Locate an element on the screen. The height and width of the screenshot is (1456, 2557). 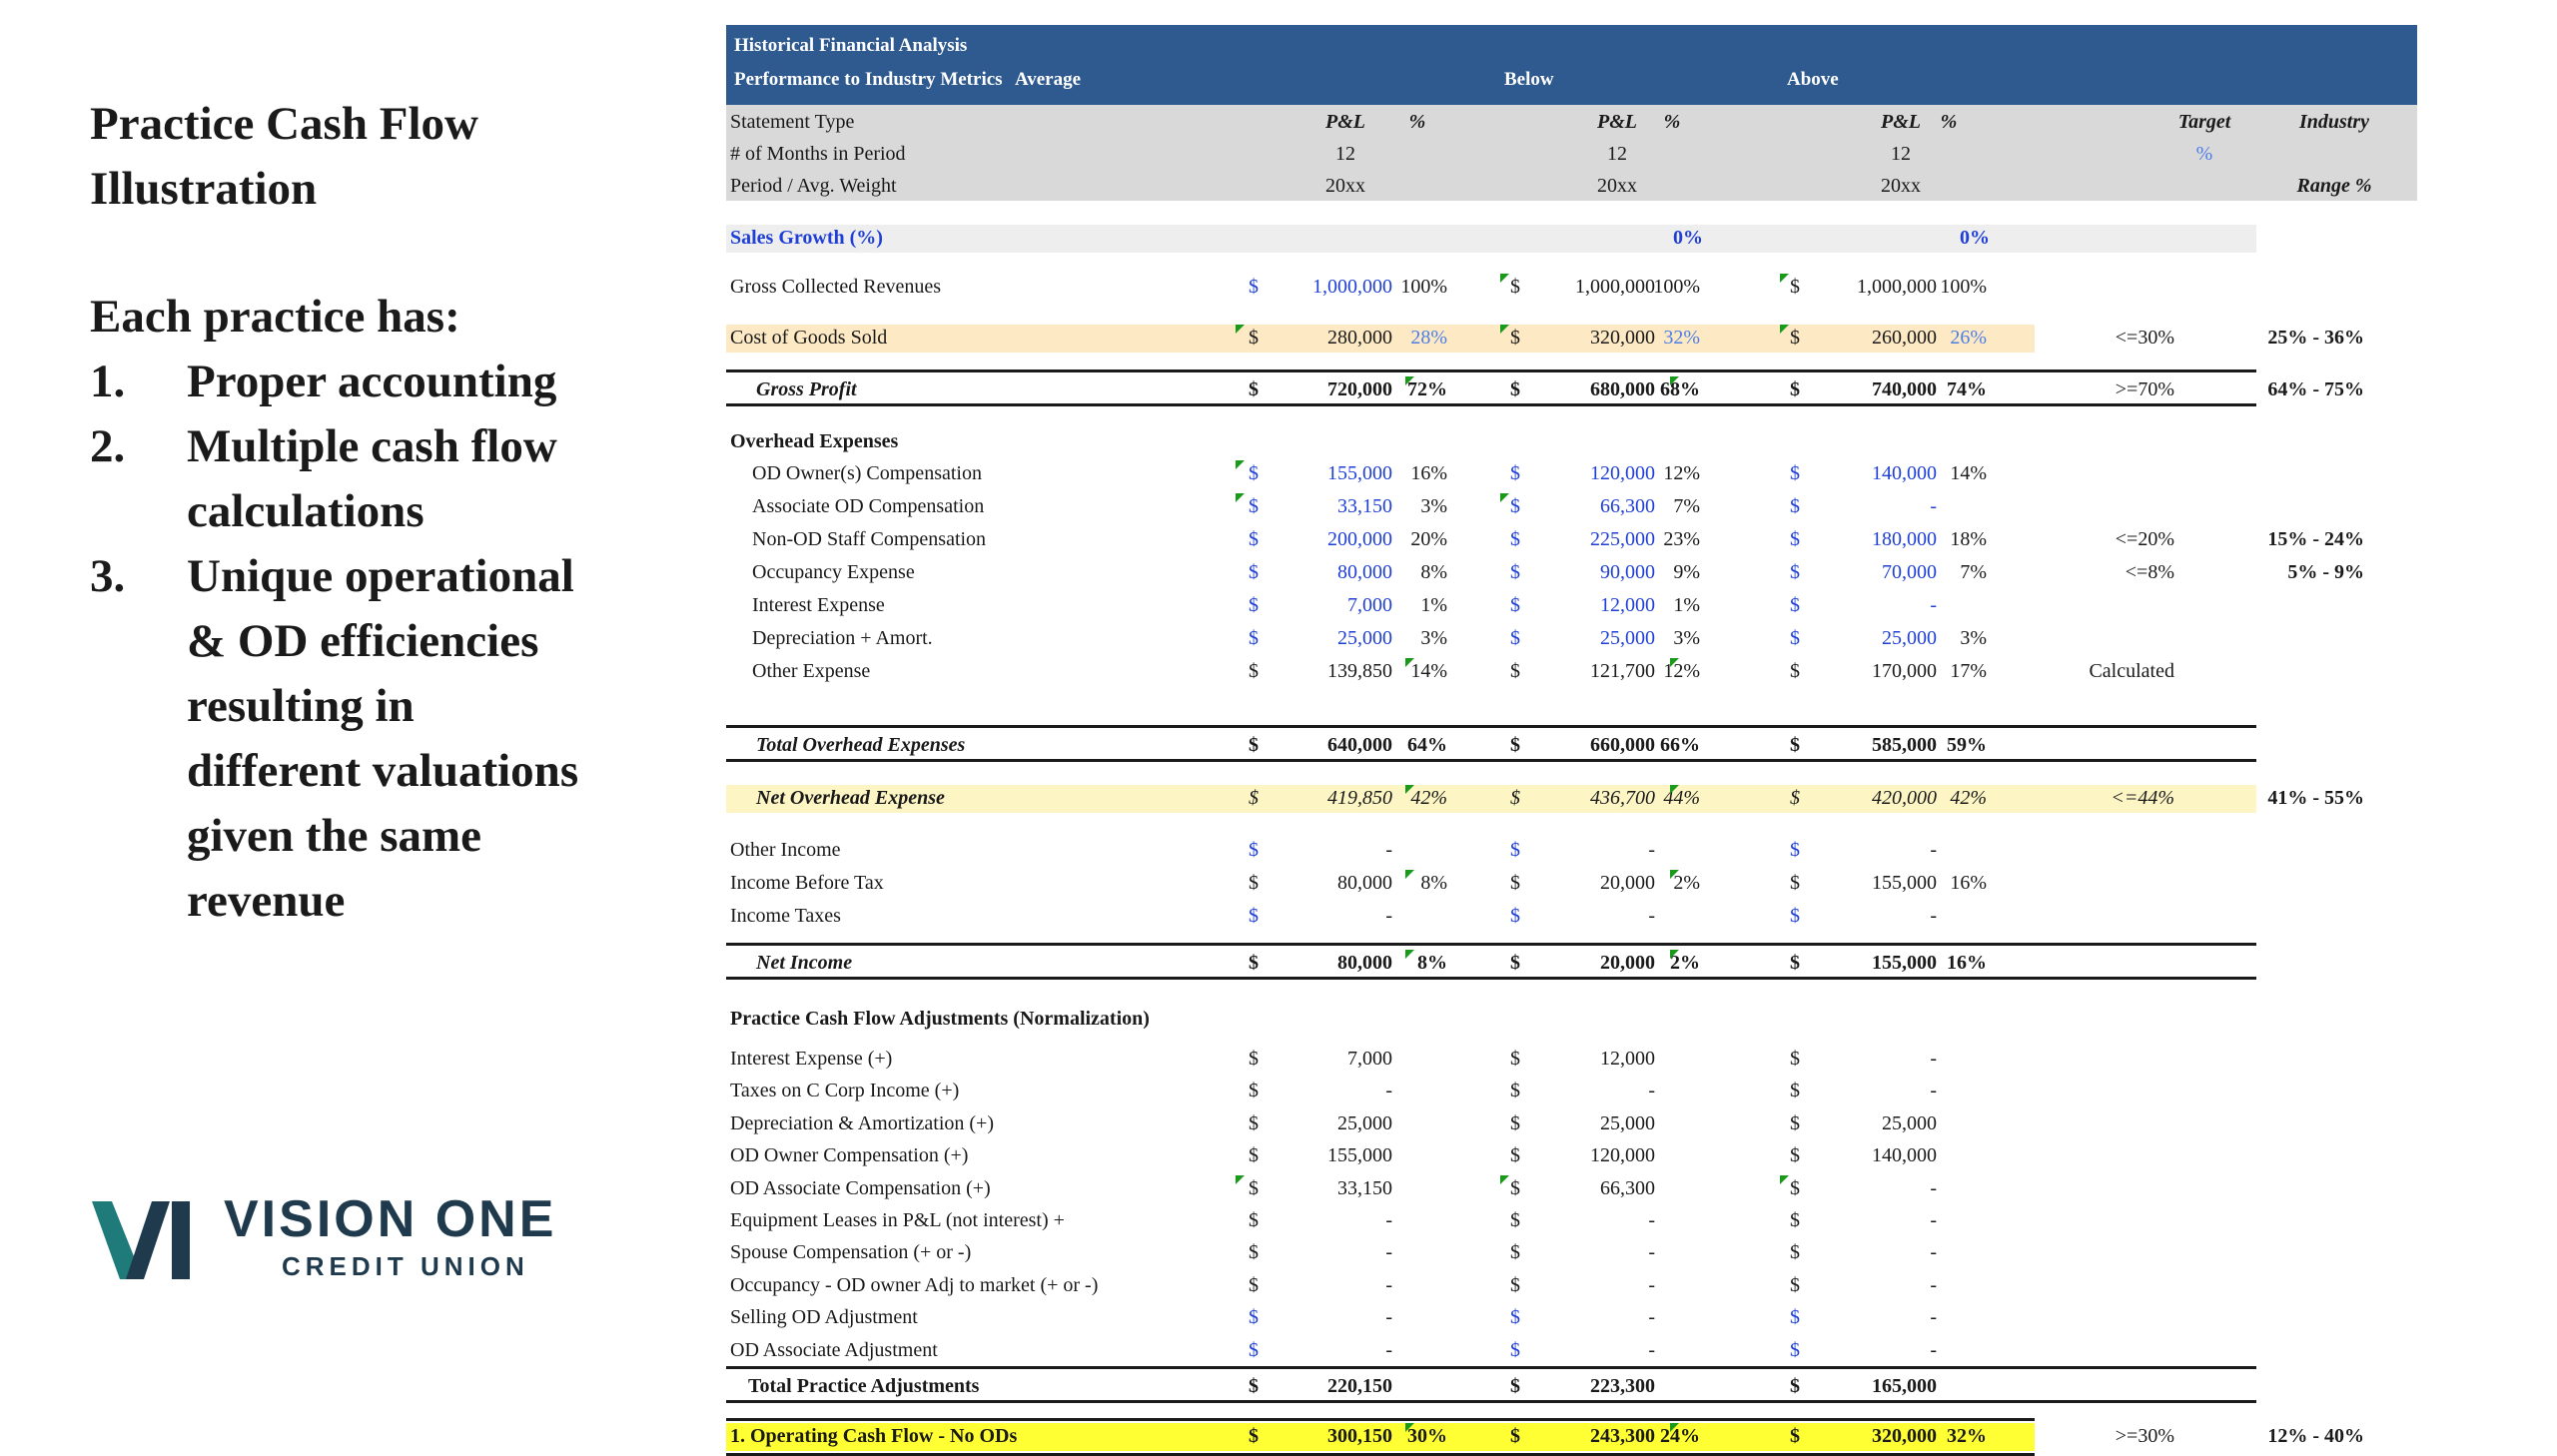
overhead-item-avg-pct: 14% is located at coordinates (1428, 671).